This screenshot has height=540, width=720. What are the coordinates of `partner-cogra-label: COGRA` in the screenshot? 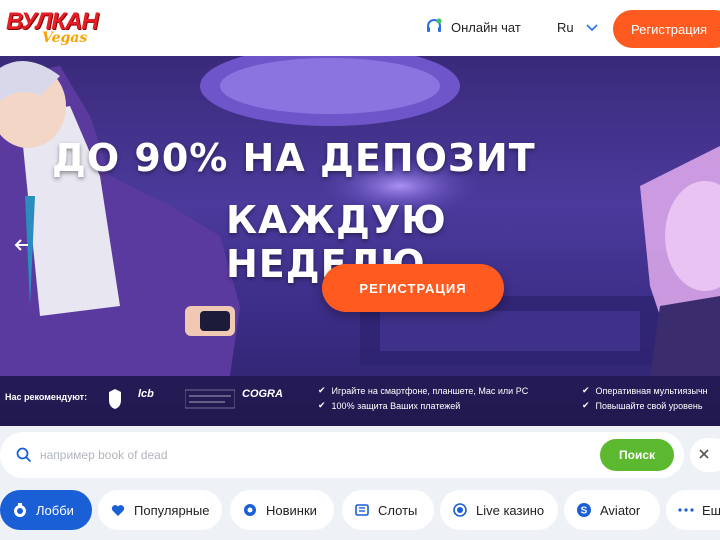 It's located at (262, 394).